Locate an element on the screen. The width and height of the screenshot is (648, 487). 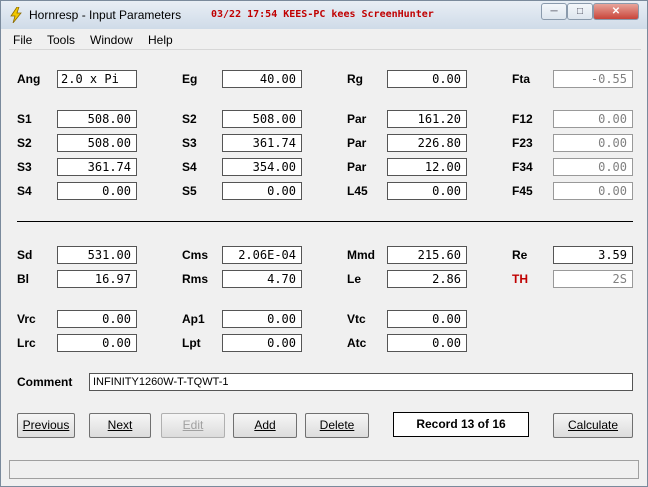
field-f23: 0.00 is located at coordinates (593, 143).